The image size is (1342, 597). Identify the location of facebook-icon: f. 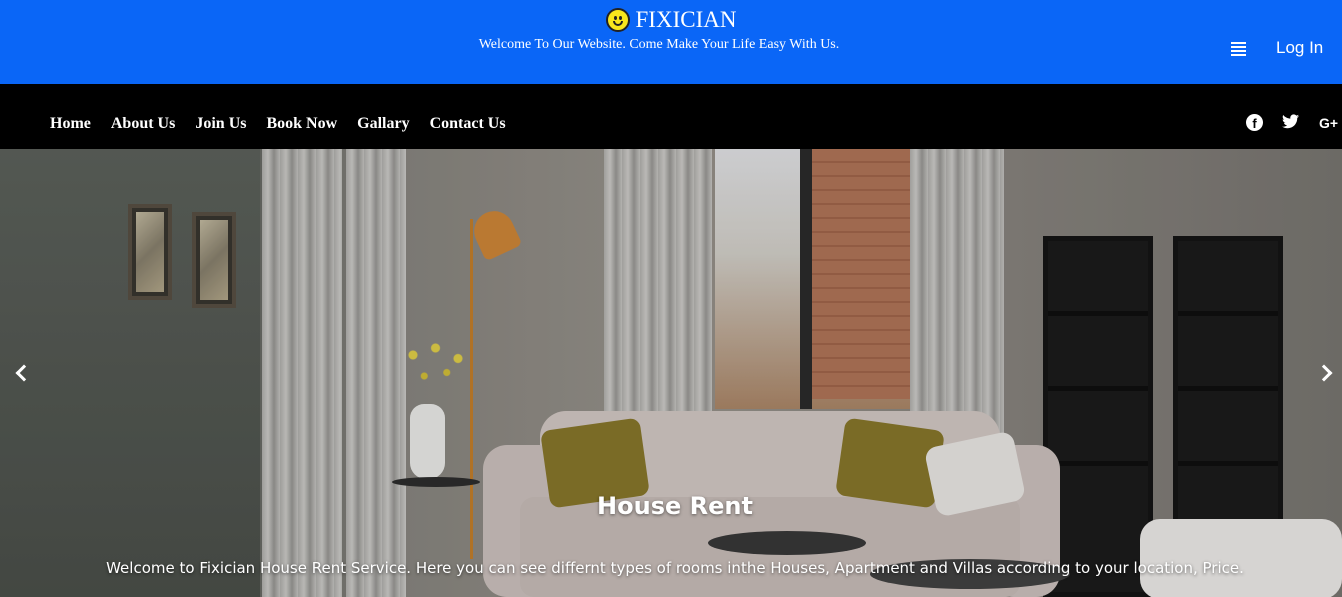
(1254, 122).